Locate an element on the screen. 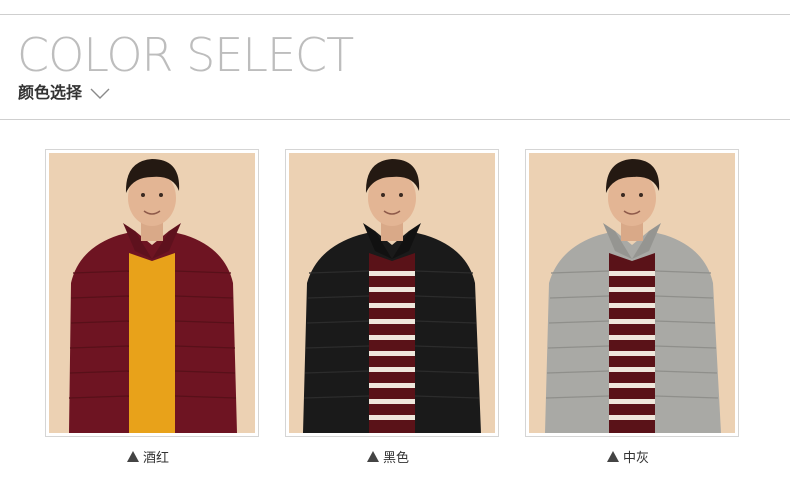 This screenshot has width=790, height=490. product-photo-gray is located at coordinates (632, 293).